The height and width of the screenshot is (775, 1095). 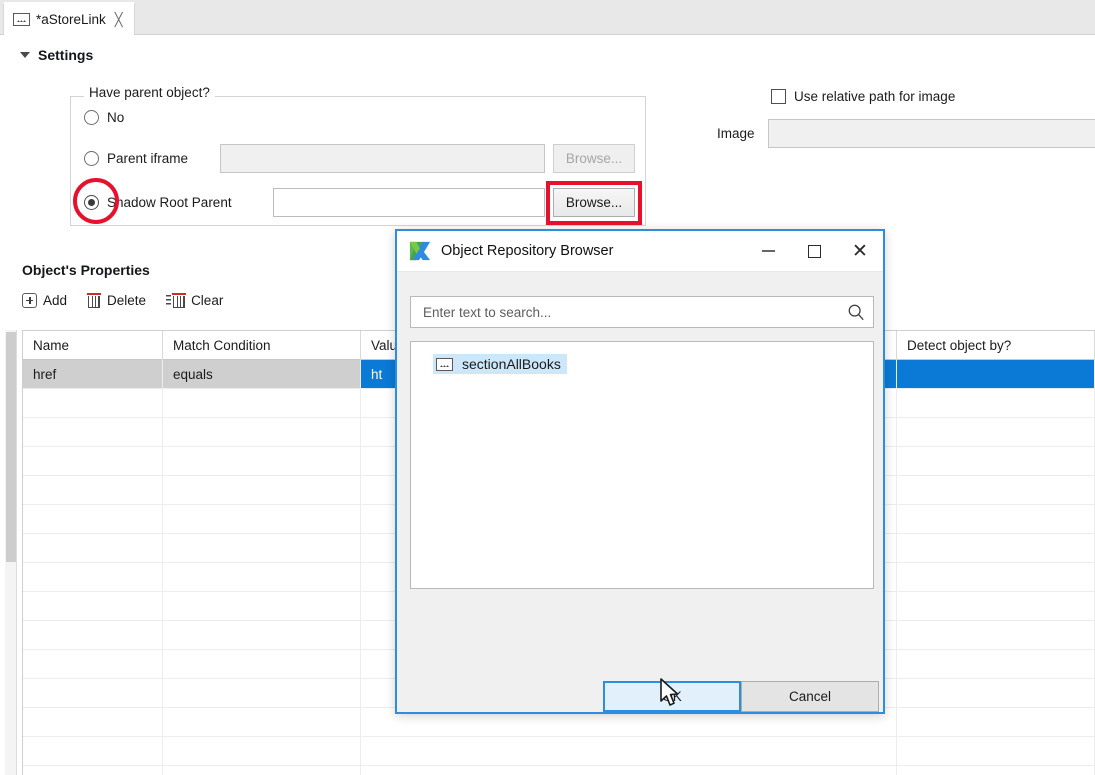 I want to click on object-repository-tree: sectionAllBooks, so click(x=642, y=465).